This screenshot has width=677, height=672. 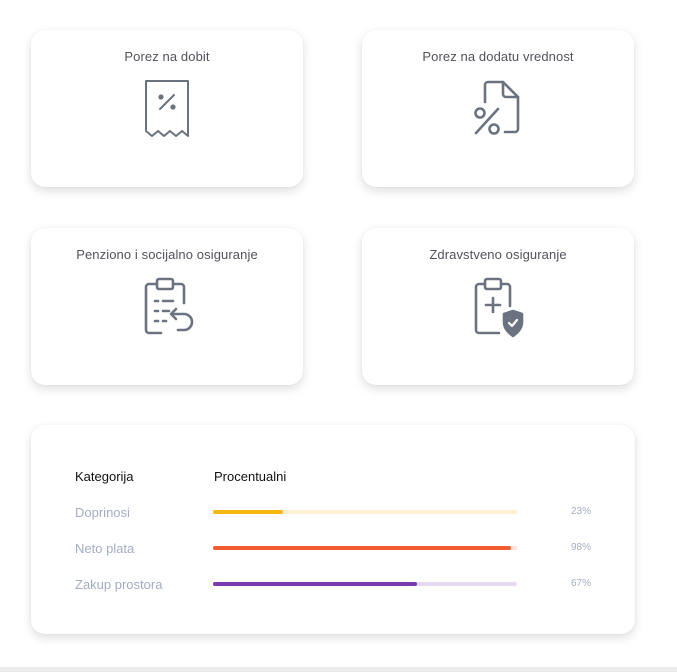 I want to click on tile-porez-na-dobit: Porez na dobit, so click(x=167, y=108).